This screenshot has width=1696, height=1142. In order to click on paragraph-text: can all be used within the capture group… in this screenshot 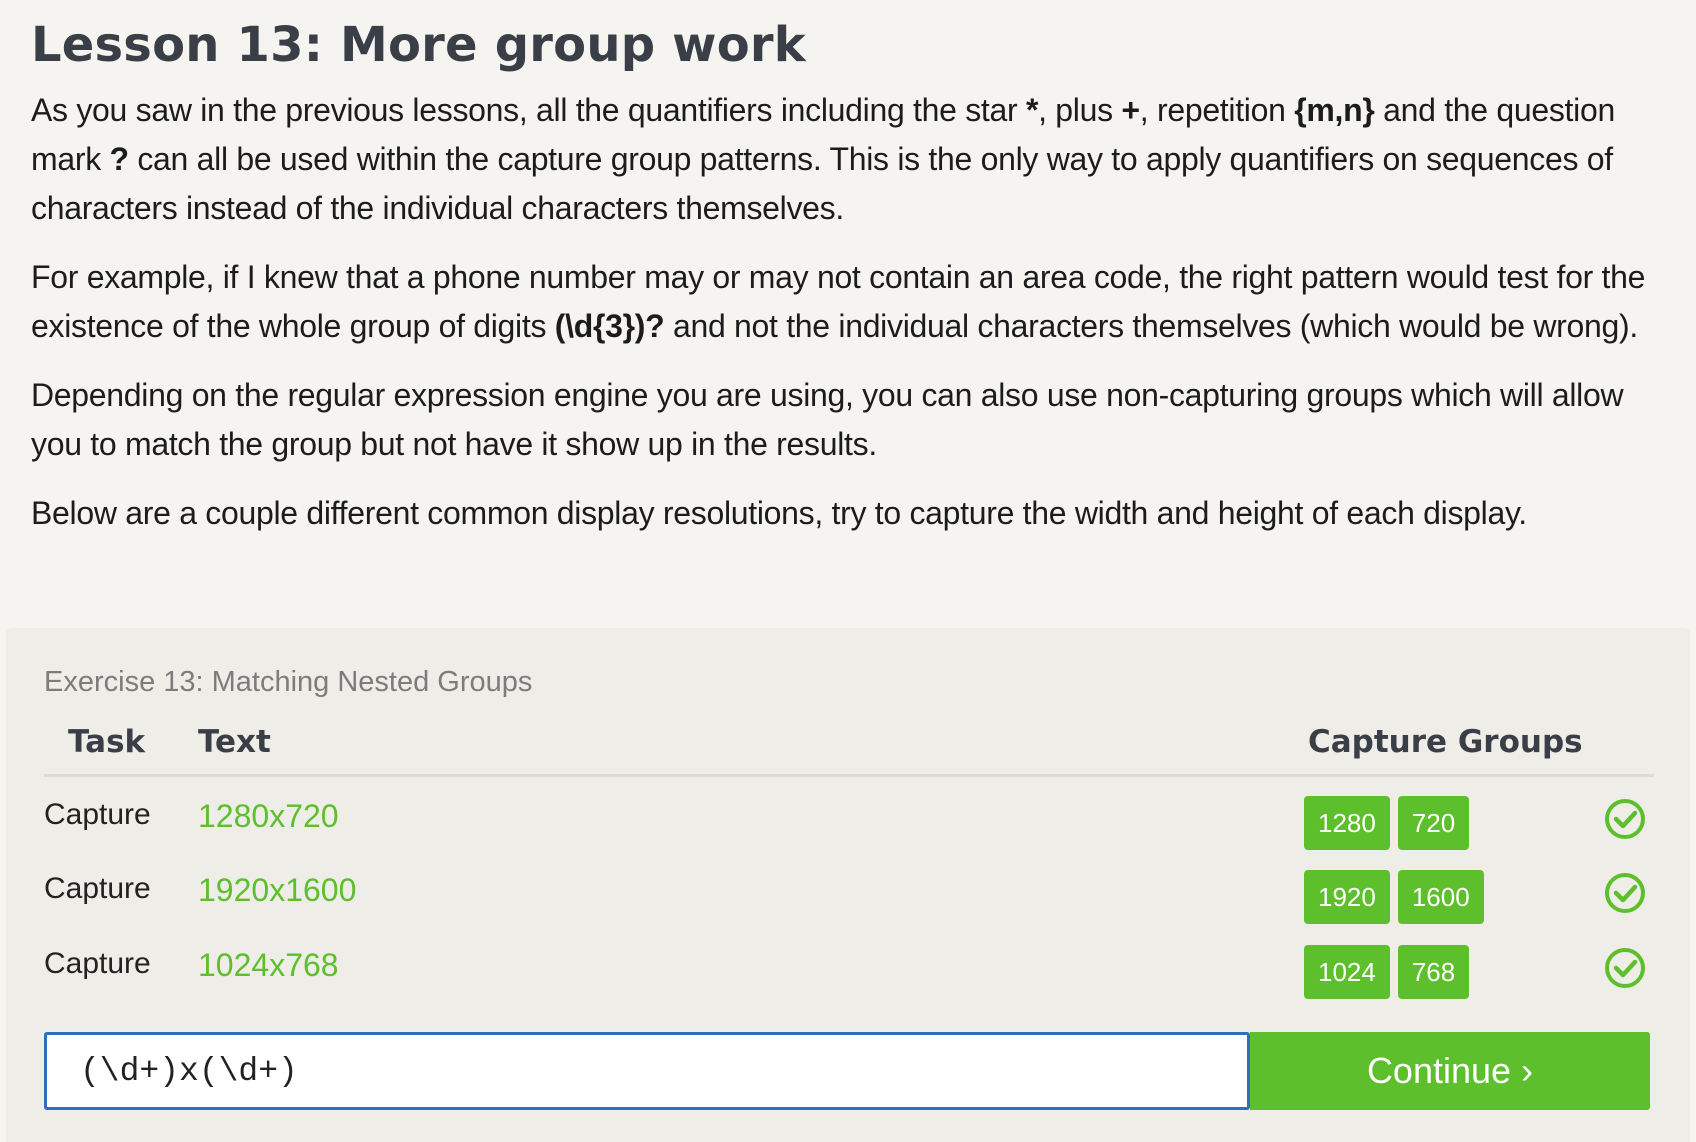, I will do `click(822, 183)`.